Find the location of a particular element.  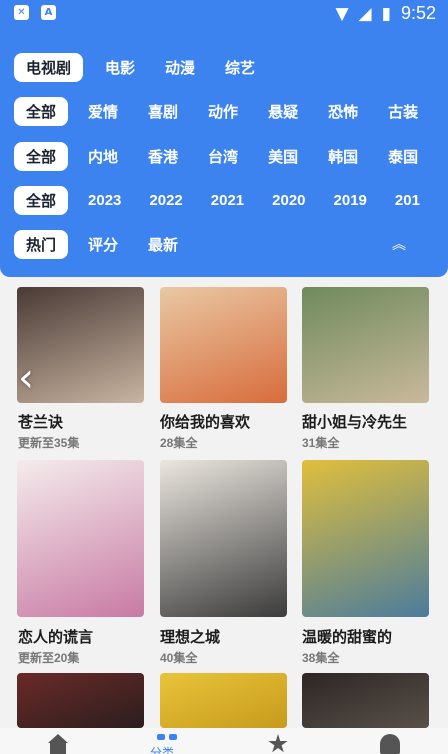

sort-filter-row: 热门 评分 最新 is located at coordinates (102, 244).